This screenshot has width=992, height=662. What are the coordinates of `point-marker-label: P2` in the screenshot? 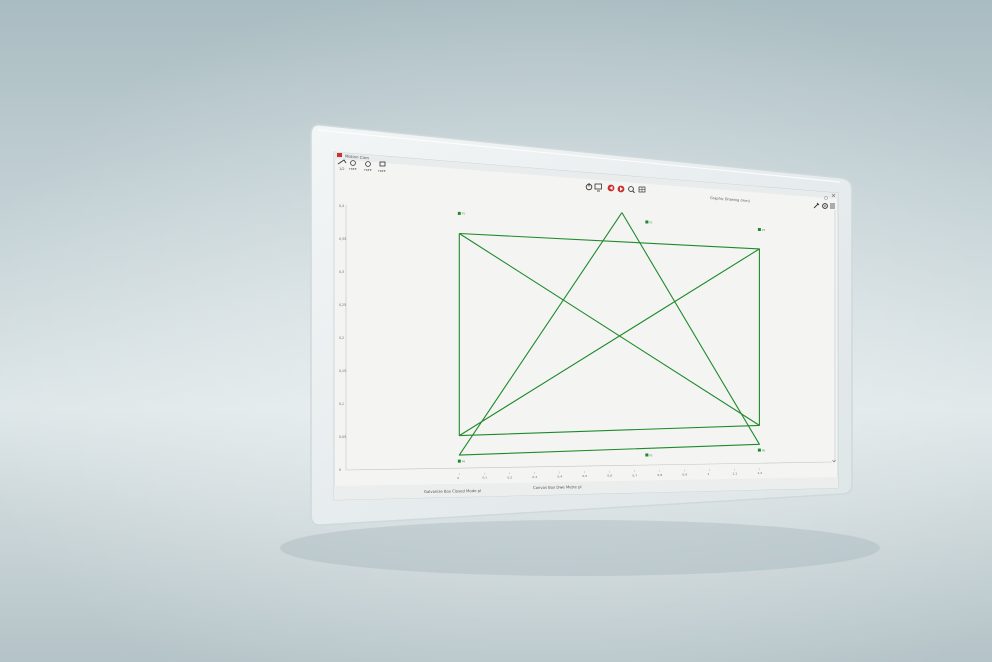 It's located at (651, 222).